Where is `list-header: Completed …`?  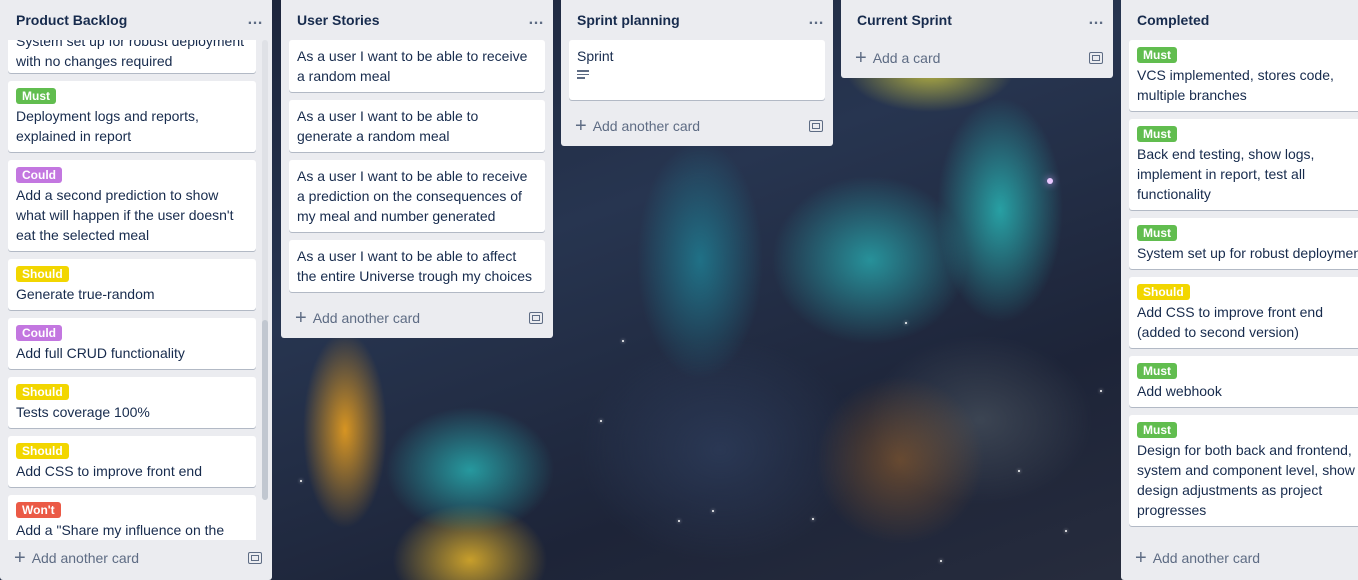 list-header: Completed … is located at coordinates (1239, 20).